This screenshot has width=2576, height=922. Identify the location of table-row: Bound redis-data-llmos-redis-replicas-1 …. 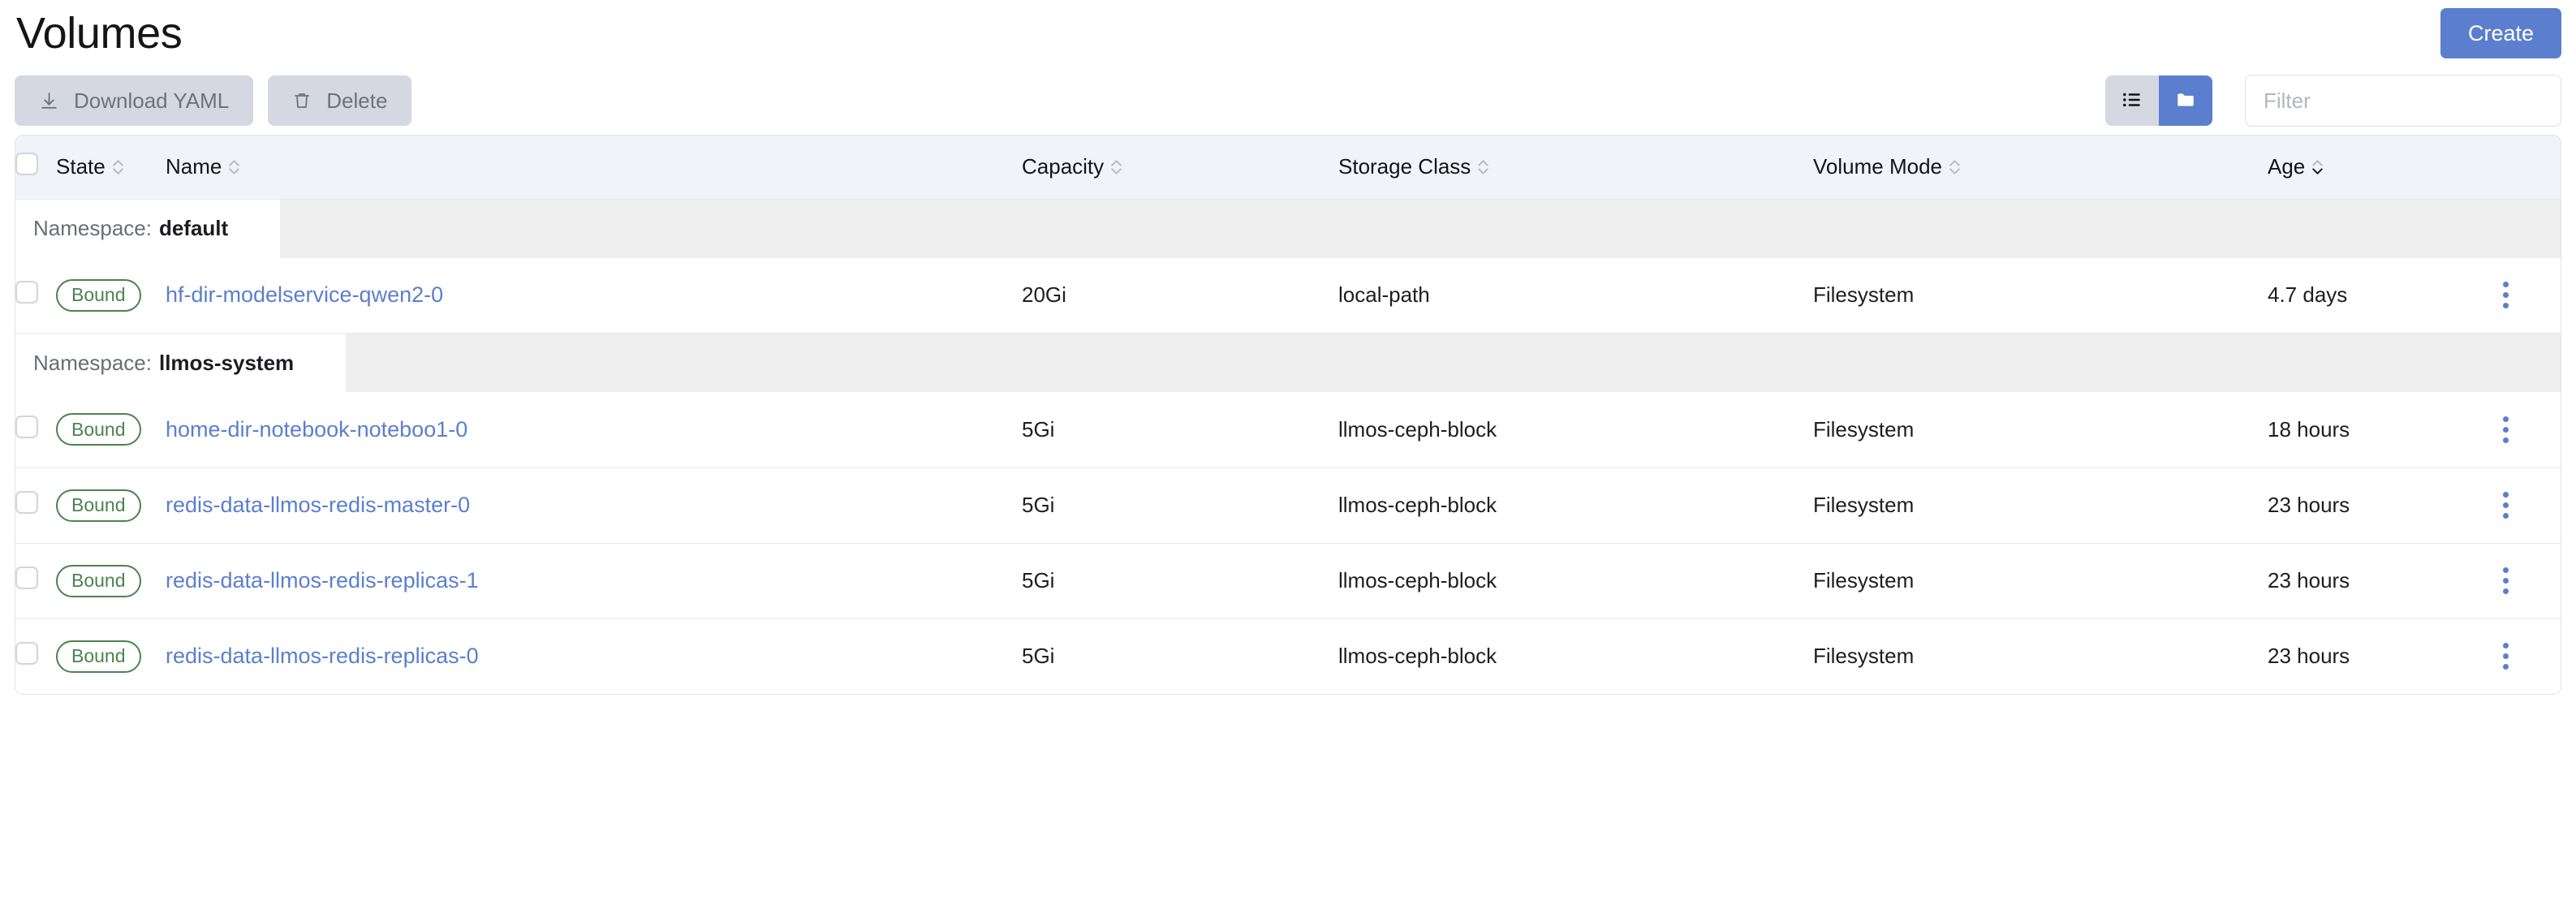
(1288, 581).